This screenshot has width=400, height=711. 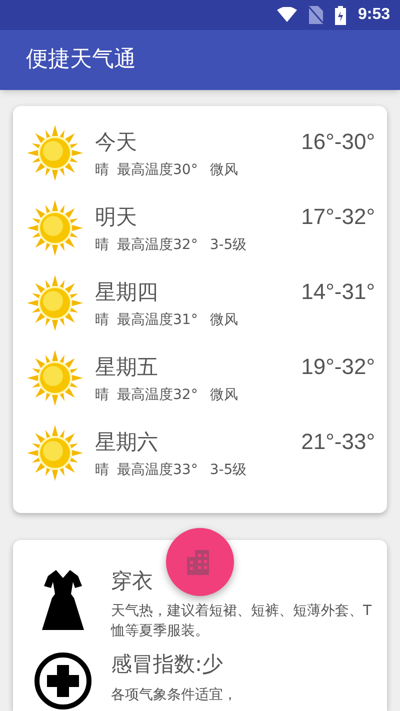 I want to click on day-name: 今天, so click(x=116, y=142).